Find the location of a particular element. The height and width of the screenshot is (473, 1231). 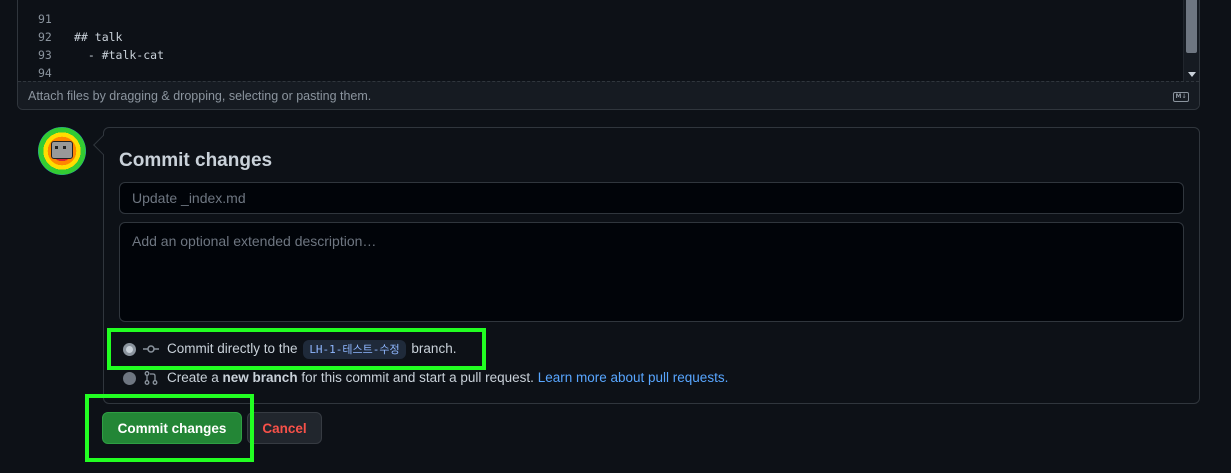

code-line: 91 ## talk is located at coordinates (70, 22).